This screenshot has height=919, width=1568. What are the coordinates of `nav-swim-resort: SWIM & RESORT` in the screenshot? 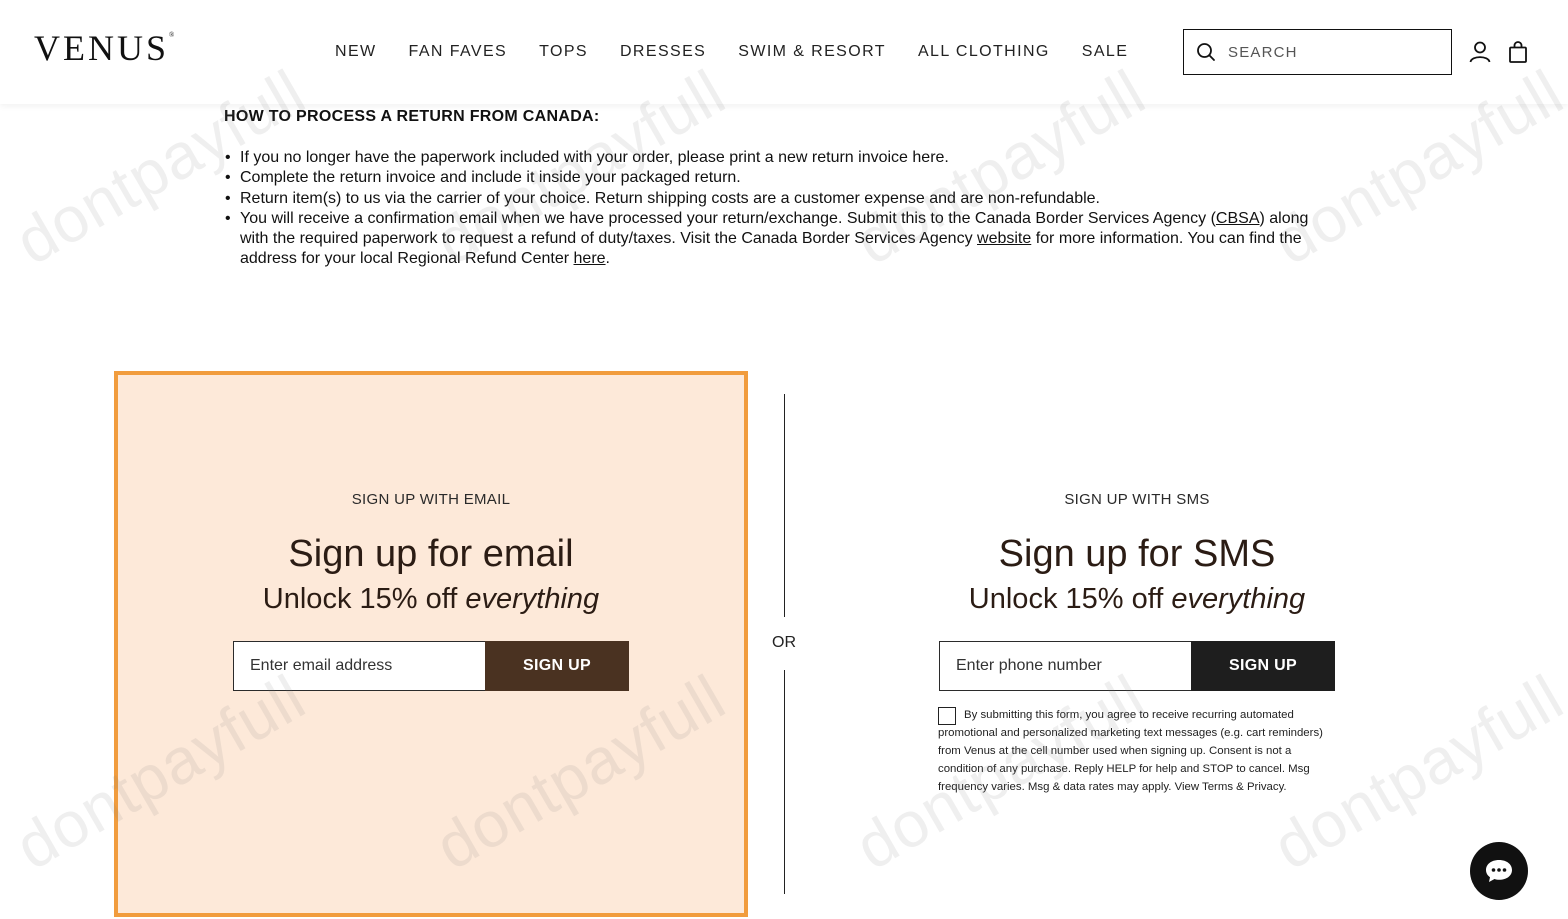 It's located at (812, 52).